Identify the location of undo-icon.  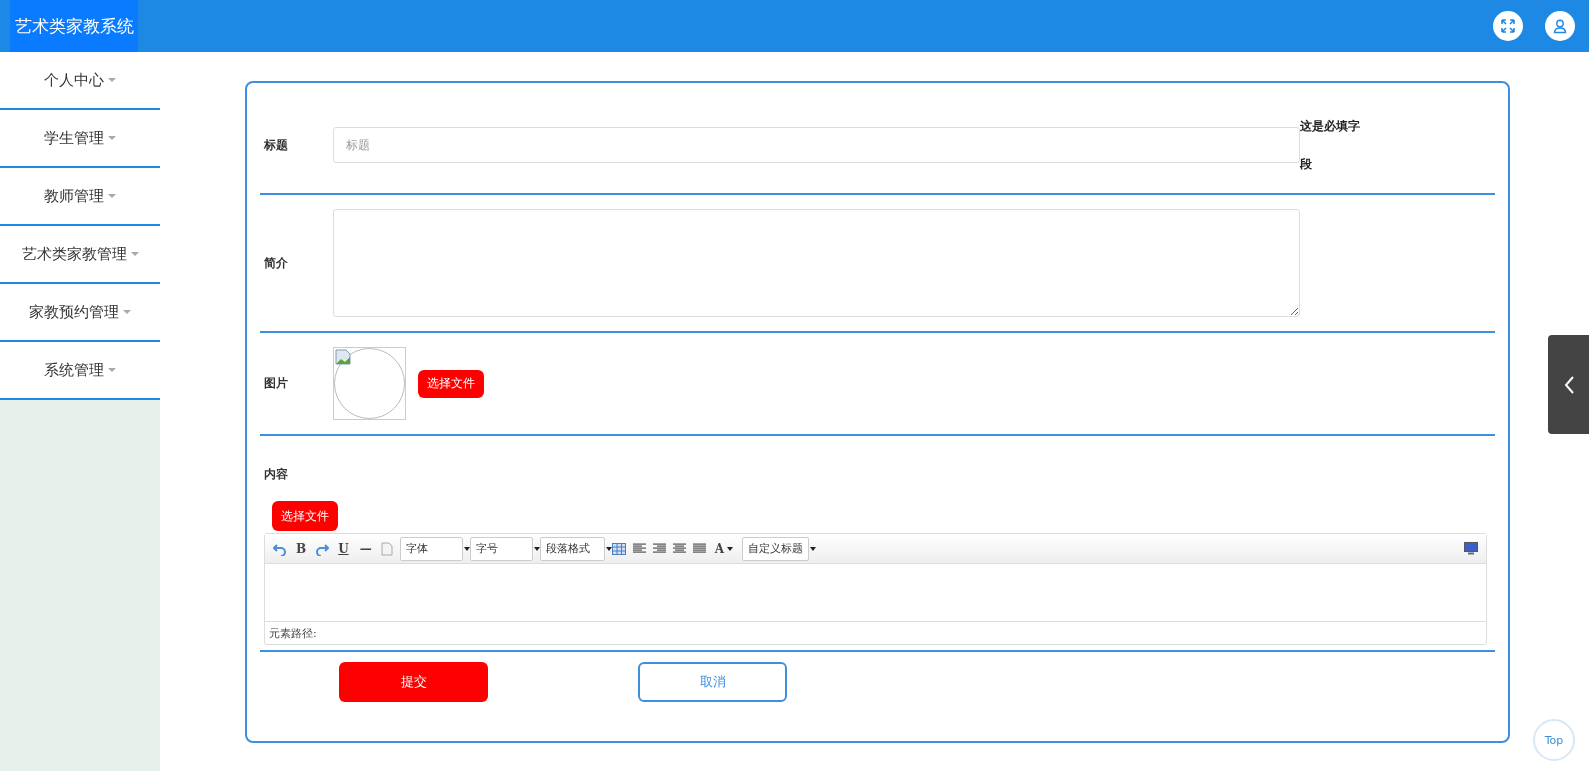
(280, 548).